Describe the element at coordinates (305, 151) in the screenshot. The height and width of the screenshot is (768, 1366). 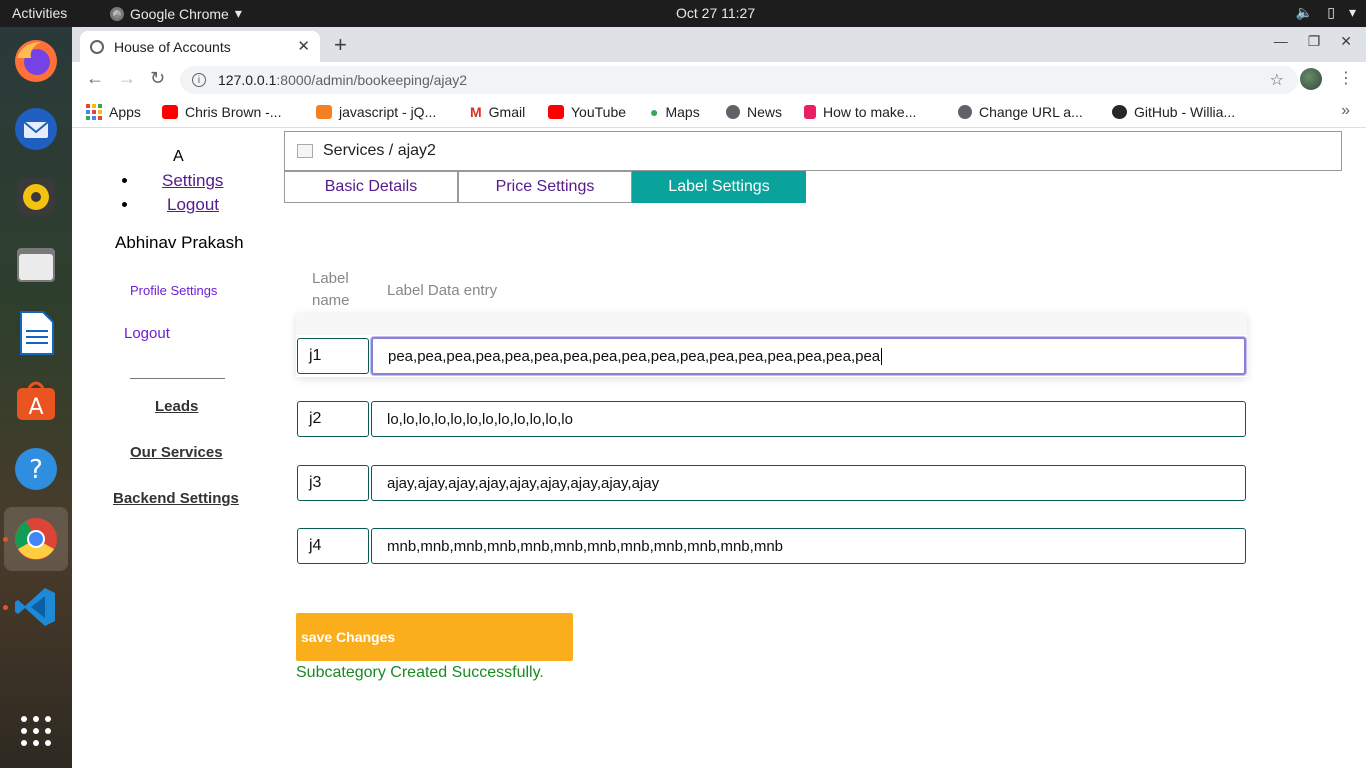
I see `broken-image-icon` at that location.